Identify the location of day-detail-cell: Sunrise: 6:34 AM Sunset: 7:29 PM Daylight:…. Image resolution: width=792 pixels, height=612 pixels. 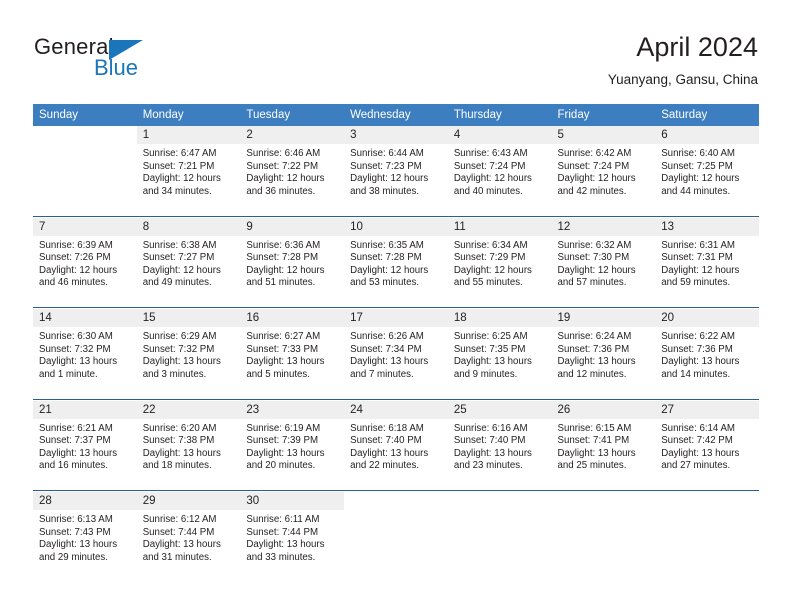
(499, 271).